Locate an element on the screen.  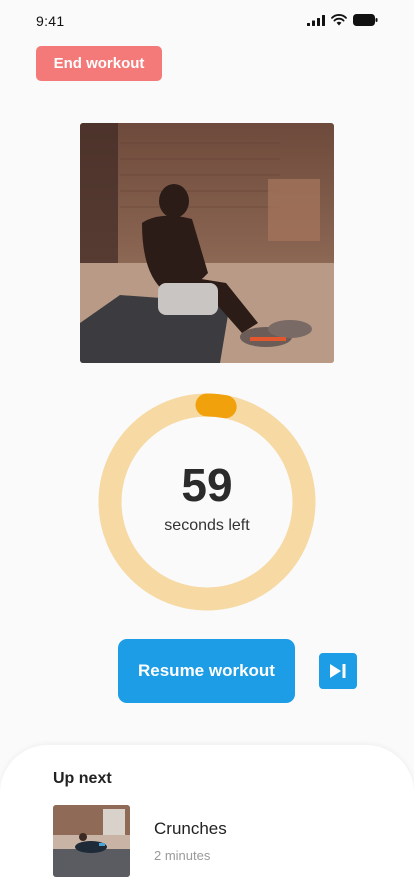
timer-progress is located at coordinates (216, 406).